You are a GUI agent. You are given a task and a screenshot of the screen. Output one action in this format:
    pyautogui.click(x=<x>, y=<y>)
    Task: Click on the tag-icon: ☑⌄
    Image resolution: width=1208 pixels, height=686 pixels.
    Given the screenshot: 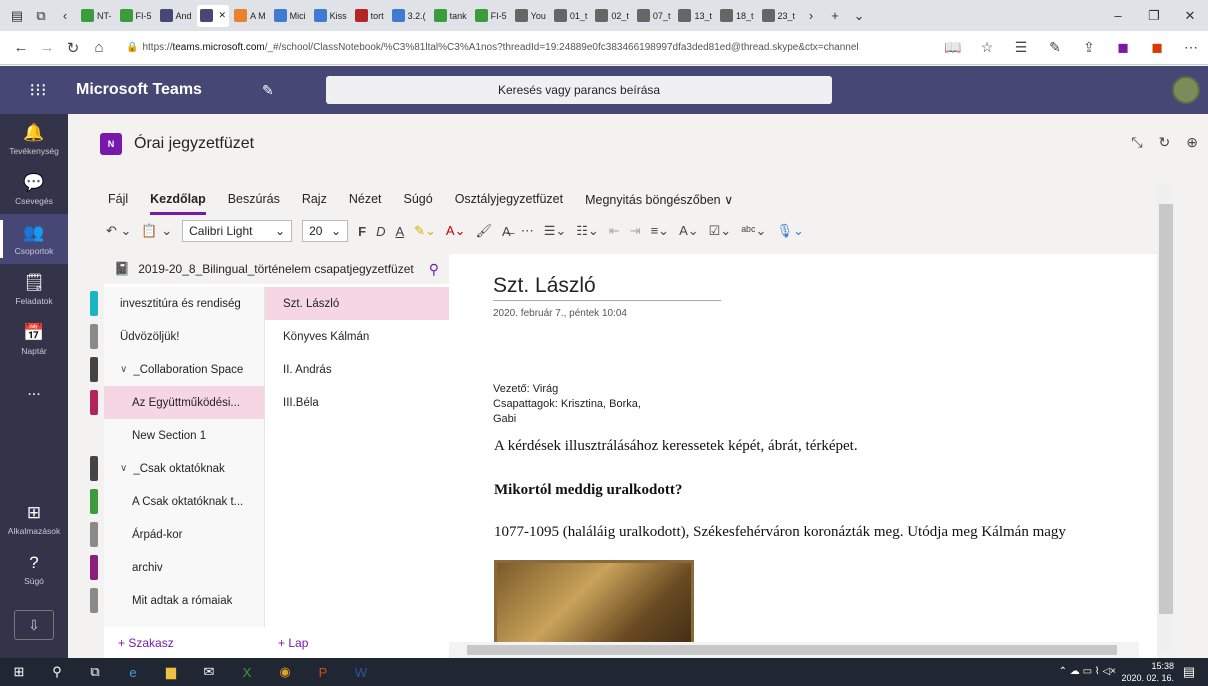 What is the action you would take?
    pyautogui.click(x=720, y=231)
    